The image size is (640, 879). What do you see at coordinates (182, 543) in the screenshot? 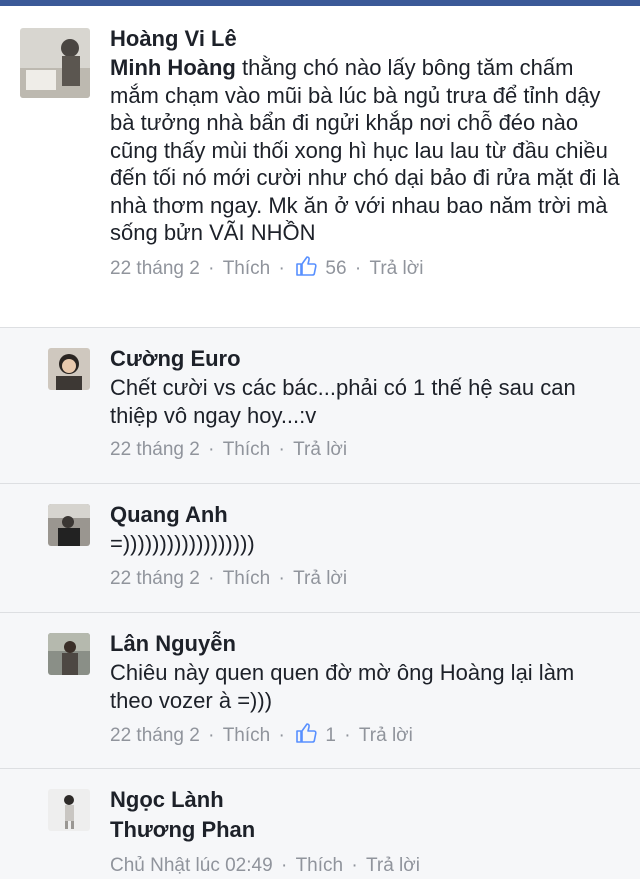
I see `comment-text: =))))))))))))))))))` at bounding box center [182, 543].